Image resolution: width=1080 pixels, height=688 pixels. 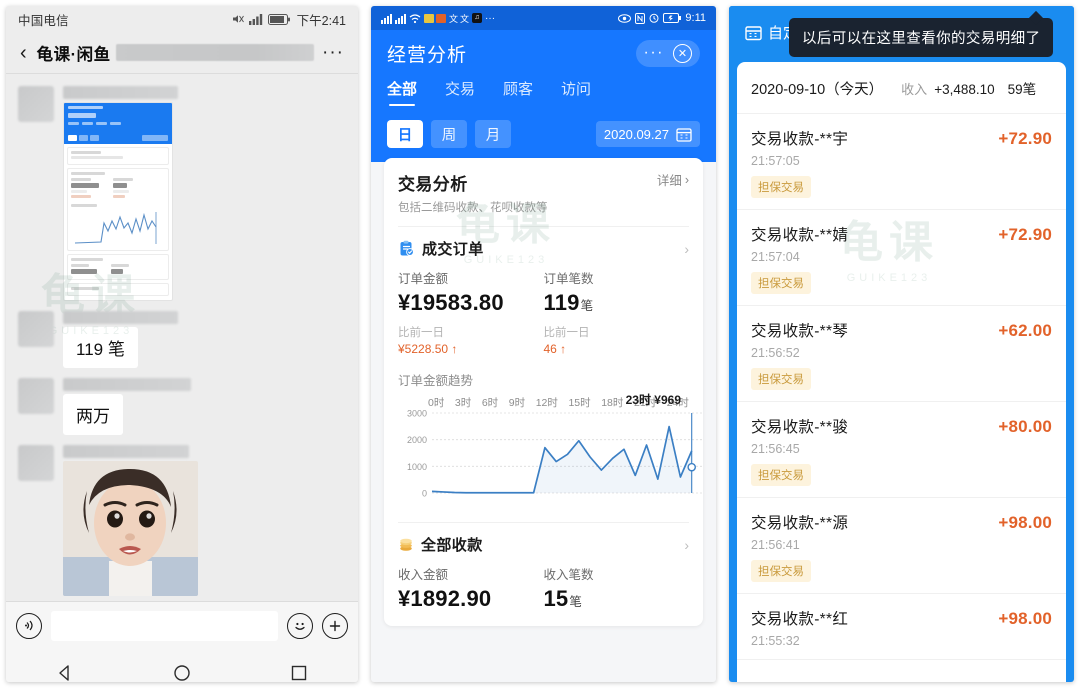 I want to click on x-tick-label: 0时, so click(x=436, y=403).